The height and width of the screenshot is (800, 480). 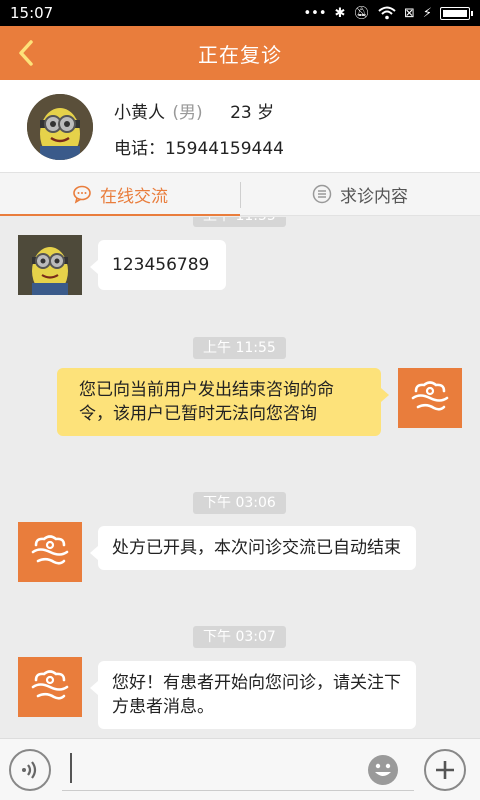 I want to click on tab-label: 在线交流, so click(x=134, y=196).